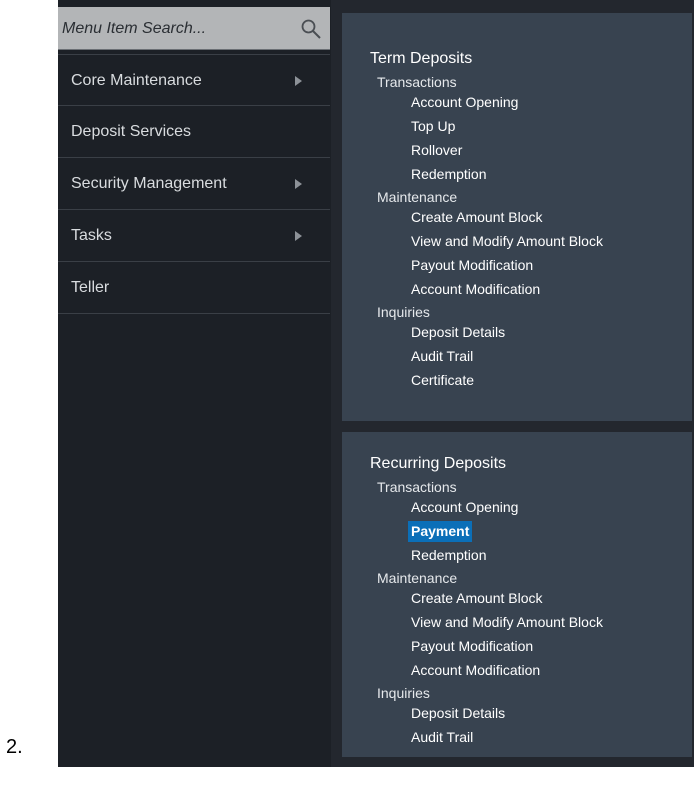 Image resolution: width=694 pixels, height=791 pixels. What do you see at coordinates (91, 235) in the screenshot?
I see `sidebar-item-label: Tasks` at bounding box center [91, 235].